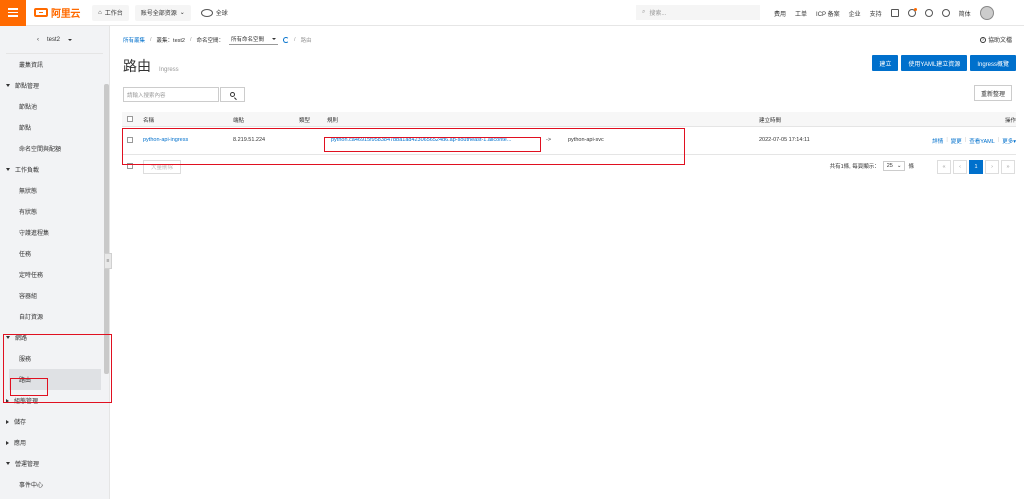  I want to click on sidebar-scrollbar, so click(106, 276).